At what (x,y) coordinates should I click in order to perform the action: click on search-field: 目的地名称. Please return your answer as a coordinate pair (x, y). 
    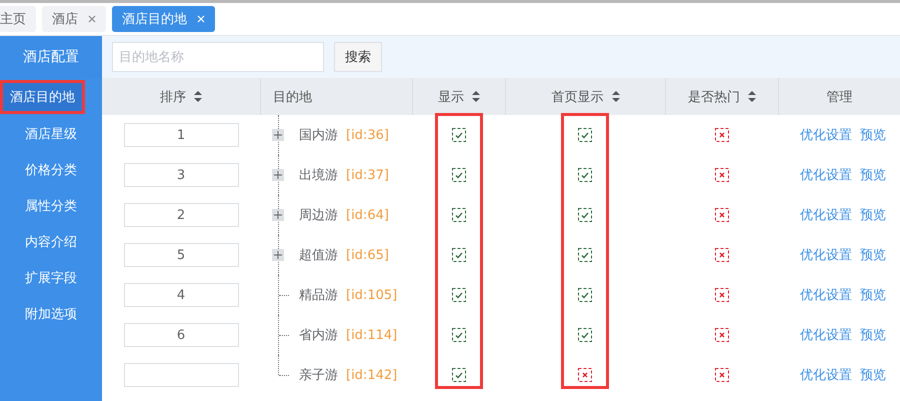
    Looking at the image, I should click on (218, 57).